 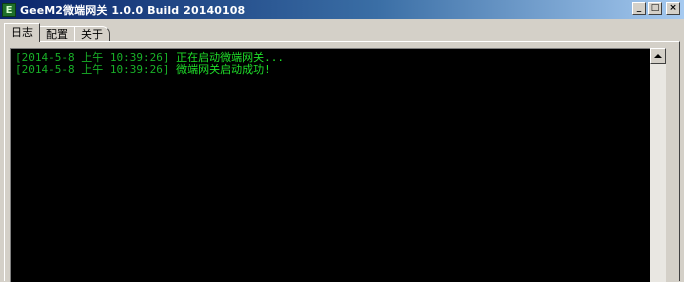 I want to click on title-bar: E GeeM2微端网关 1.0.0 Build 20140108 _ □ ×, so click(x=342, y=9).